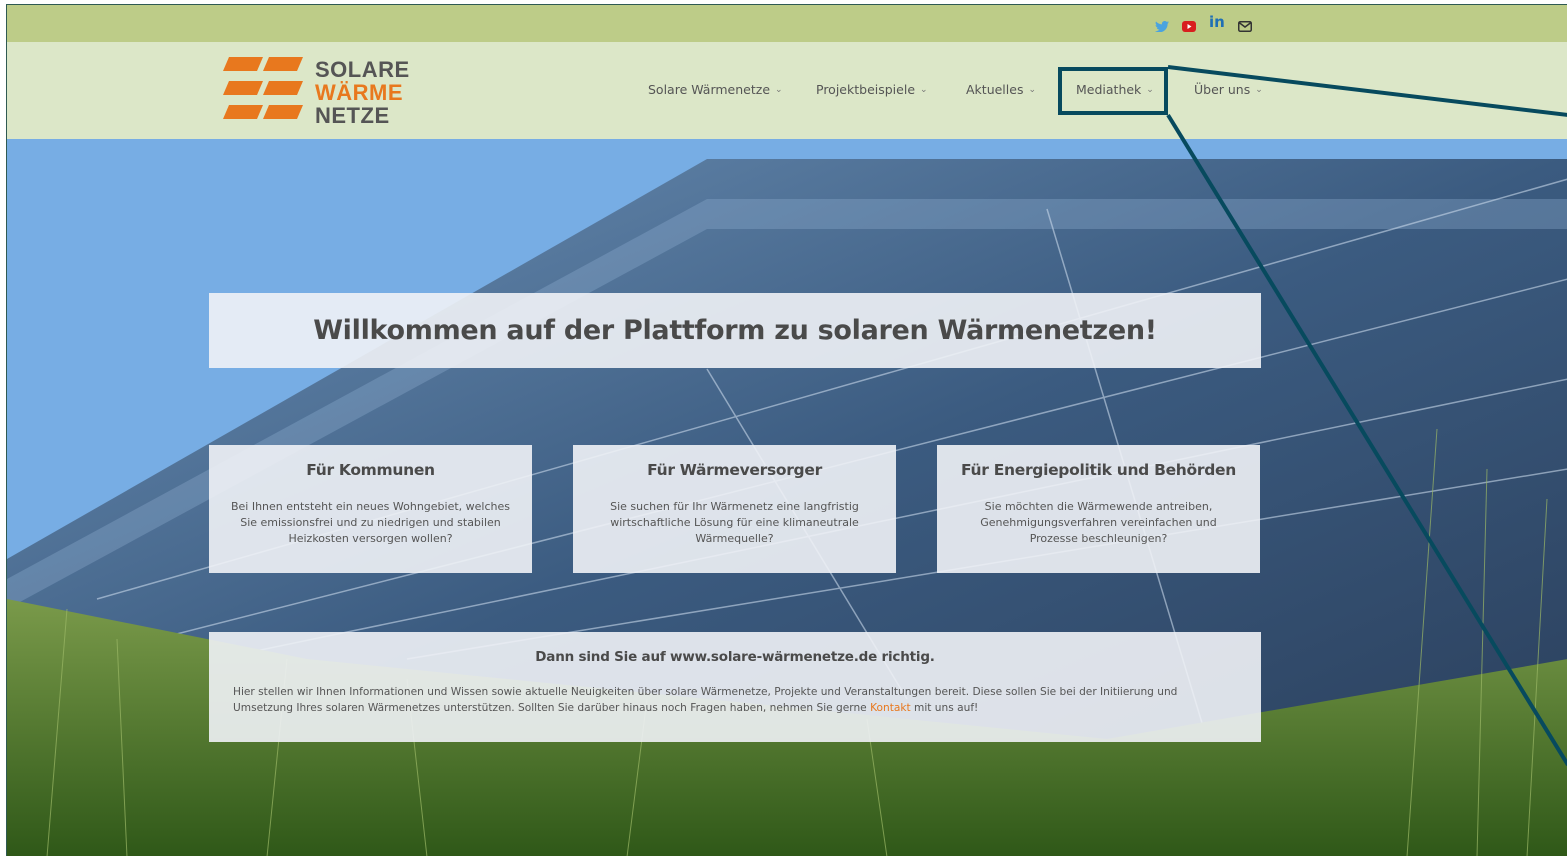 The height and width of the screenshot is (856, 1567). Describe the element at coordinates (890, 708) in the screenshot. I see `contact-link: Kontakt` at that location.